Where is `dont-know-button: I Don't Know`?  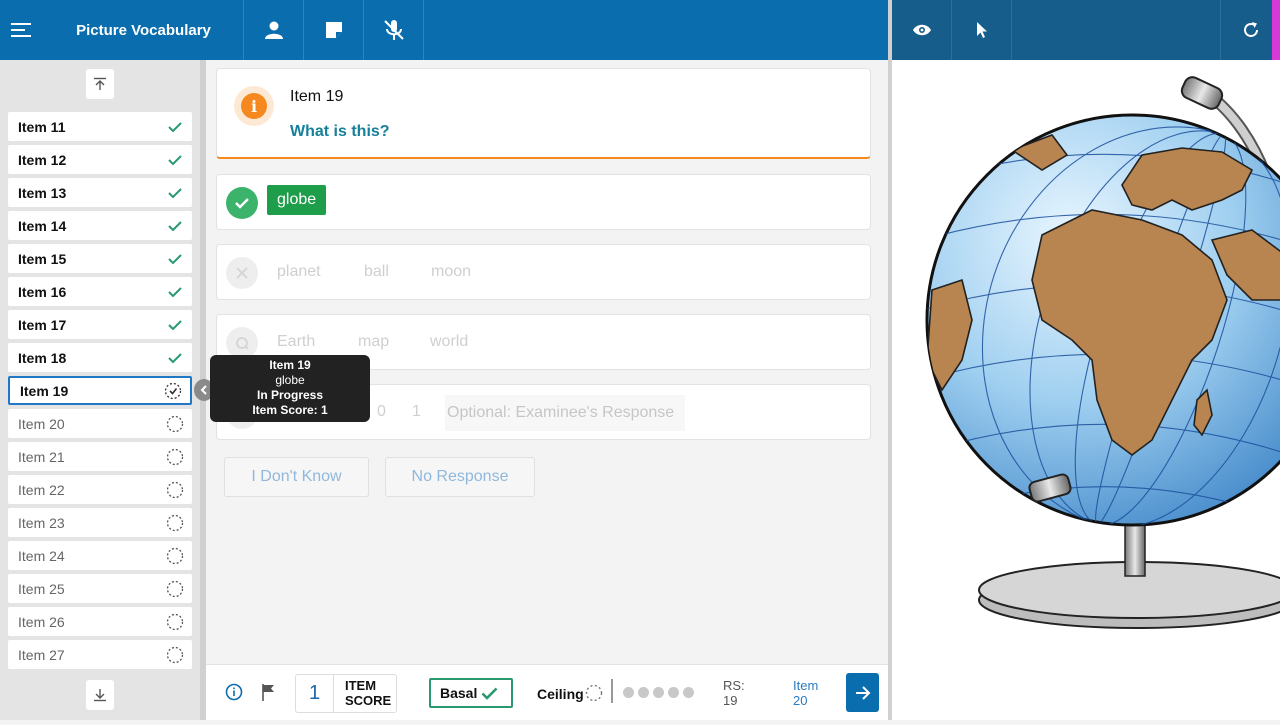 dont-know-button: I Don't Know is located at coordinates (296, 477).